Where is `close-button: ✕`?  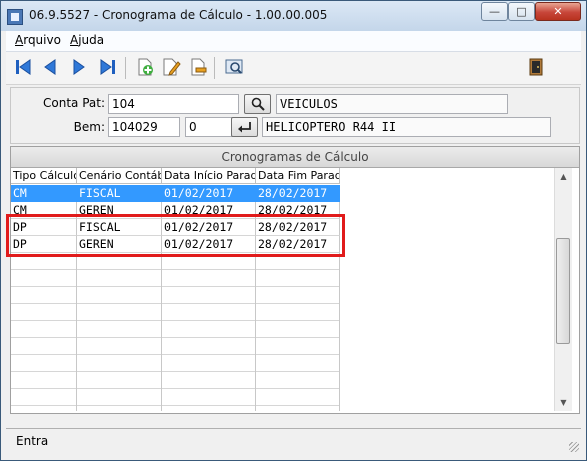 close-button: ✕ is located at coordinates (558, 11).